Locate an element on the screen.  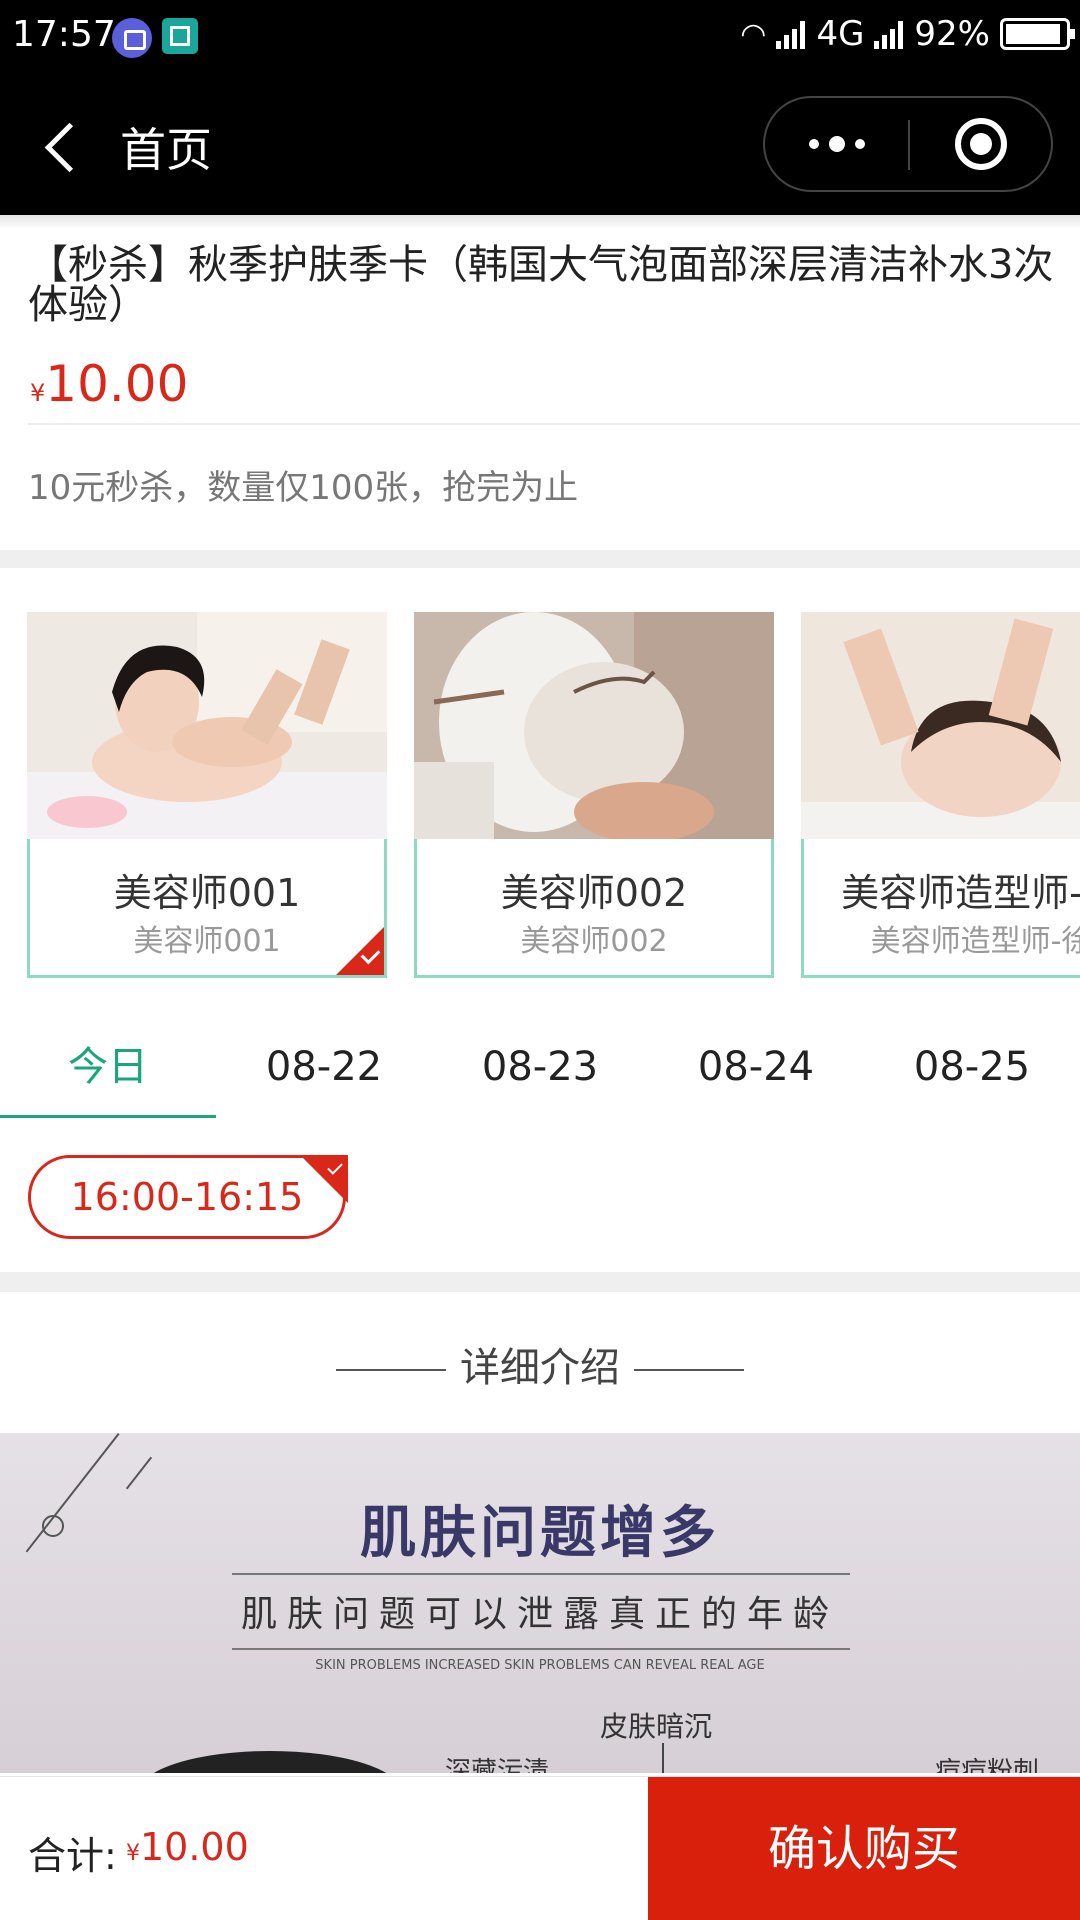
nav-bar: 首页 is located at coordinates (540, 146).